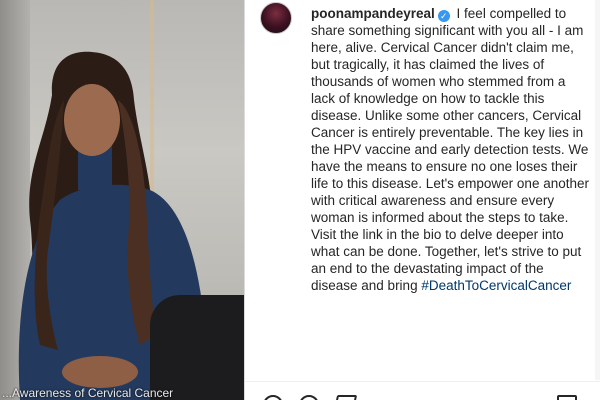 This screenshot has height=400, width=600. What do you see at coordinates (496, 285) in the screenshot?
I see `hashtag-link: #DeathToCervicalCancer` at bounding box center [496, 285].